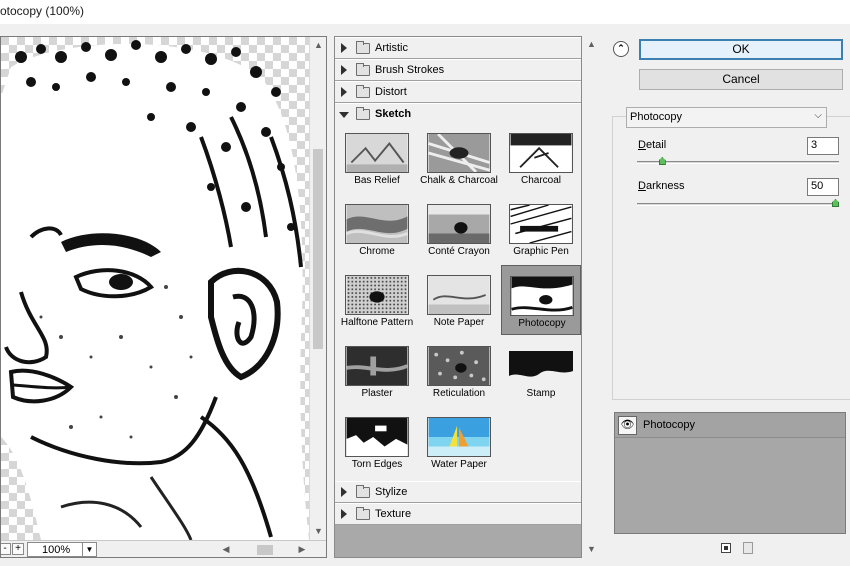  I want to click on darkness-slider, so click(738, 203).